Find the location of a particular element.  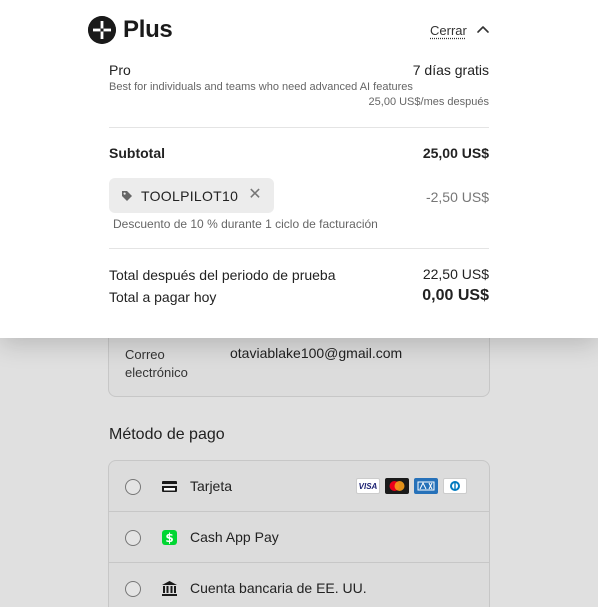

subtotal-value: 25,00 US$ is located at coordinates (455, 153).